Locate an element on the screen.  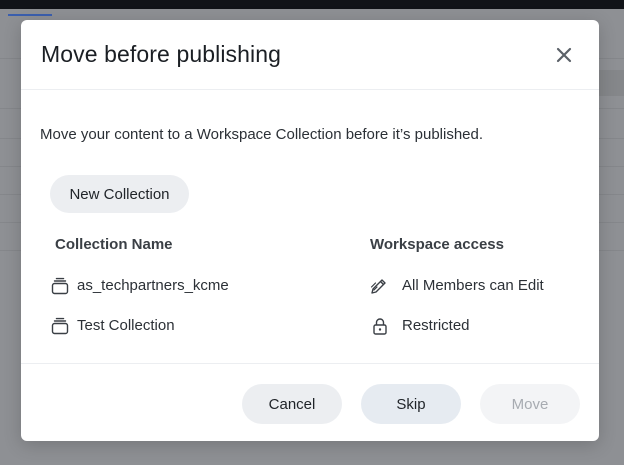
lock-icon is located at coordinates (380, 326).